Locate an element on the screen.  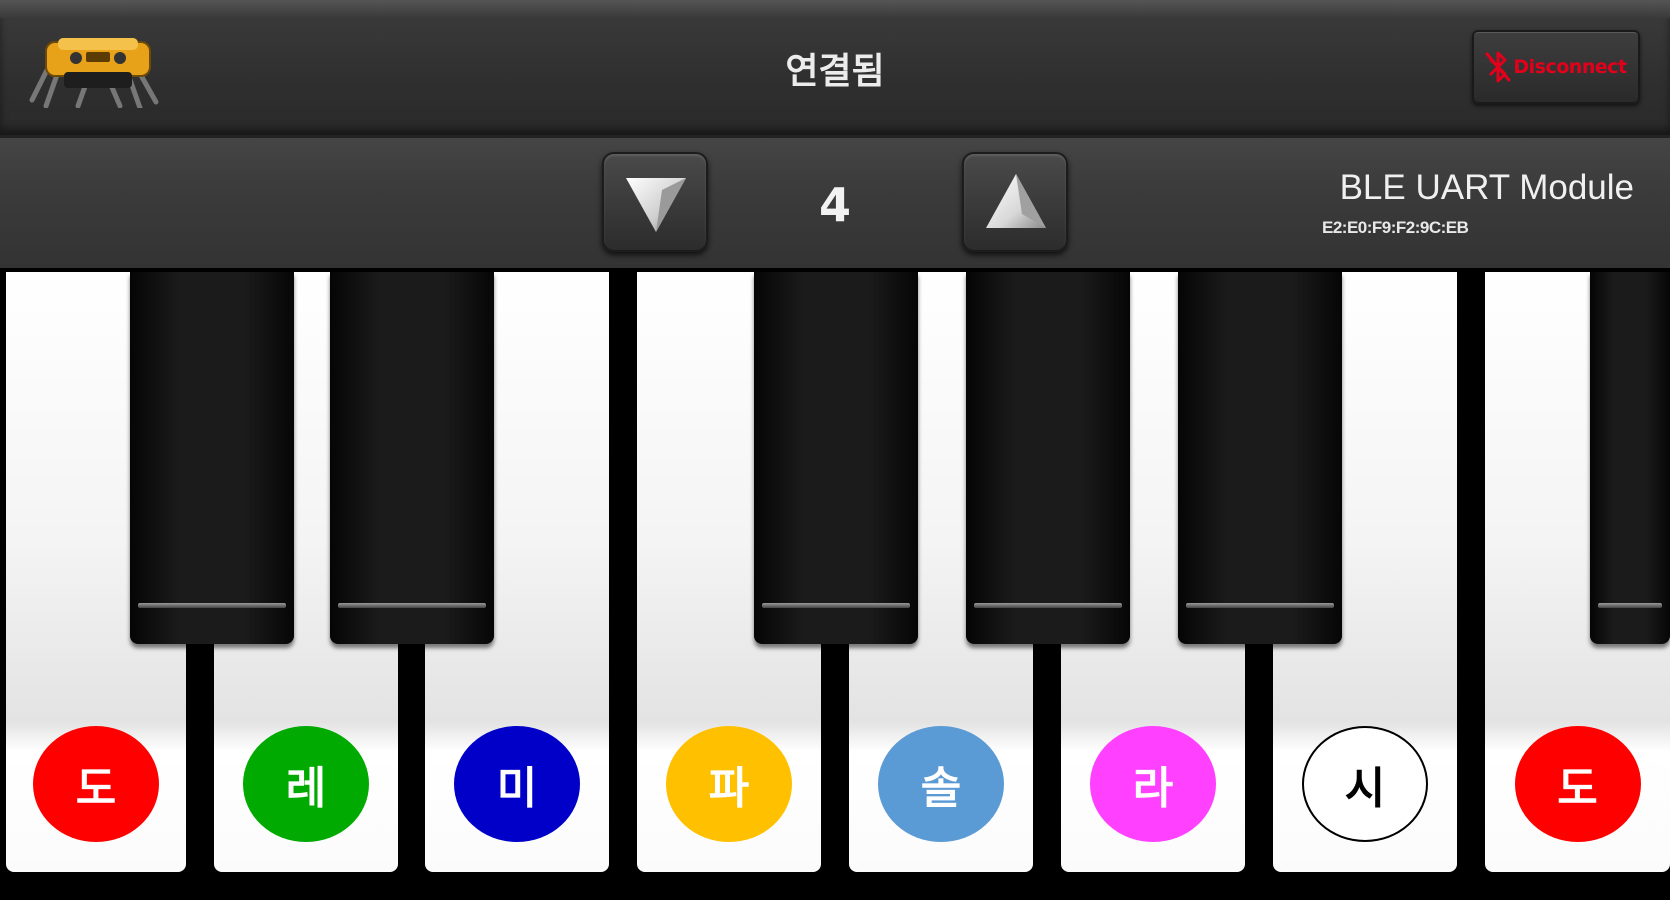
note-label: 라 is located at coordinates (1153, 784).